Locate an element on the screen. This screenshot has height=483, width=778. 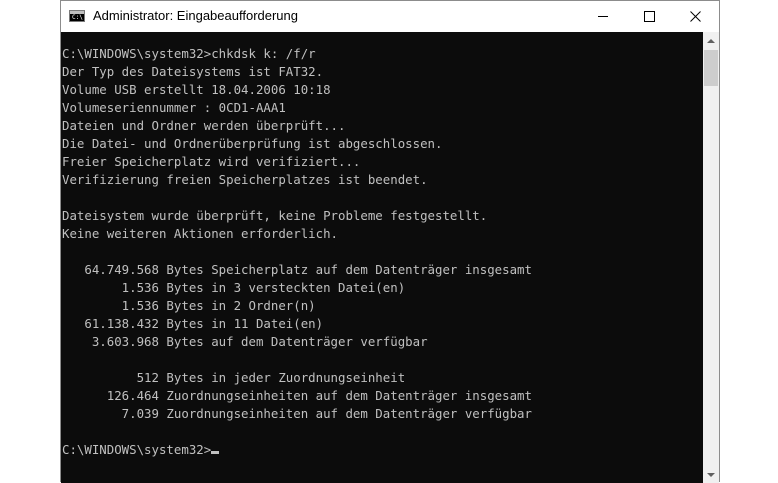
close-icon is located at coordinates (695, 16).